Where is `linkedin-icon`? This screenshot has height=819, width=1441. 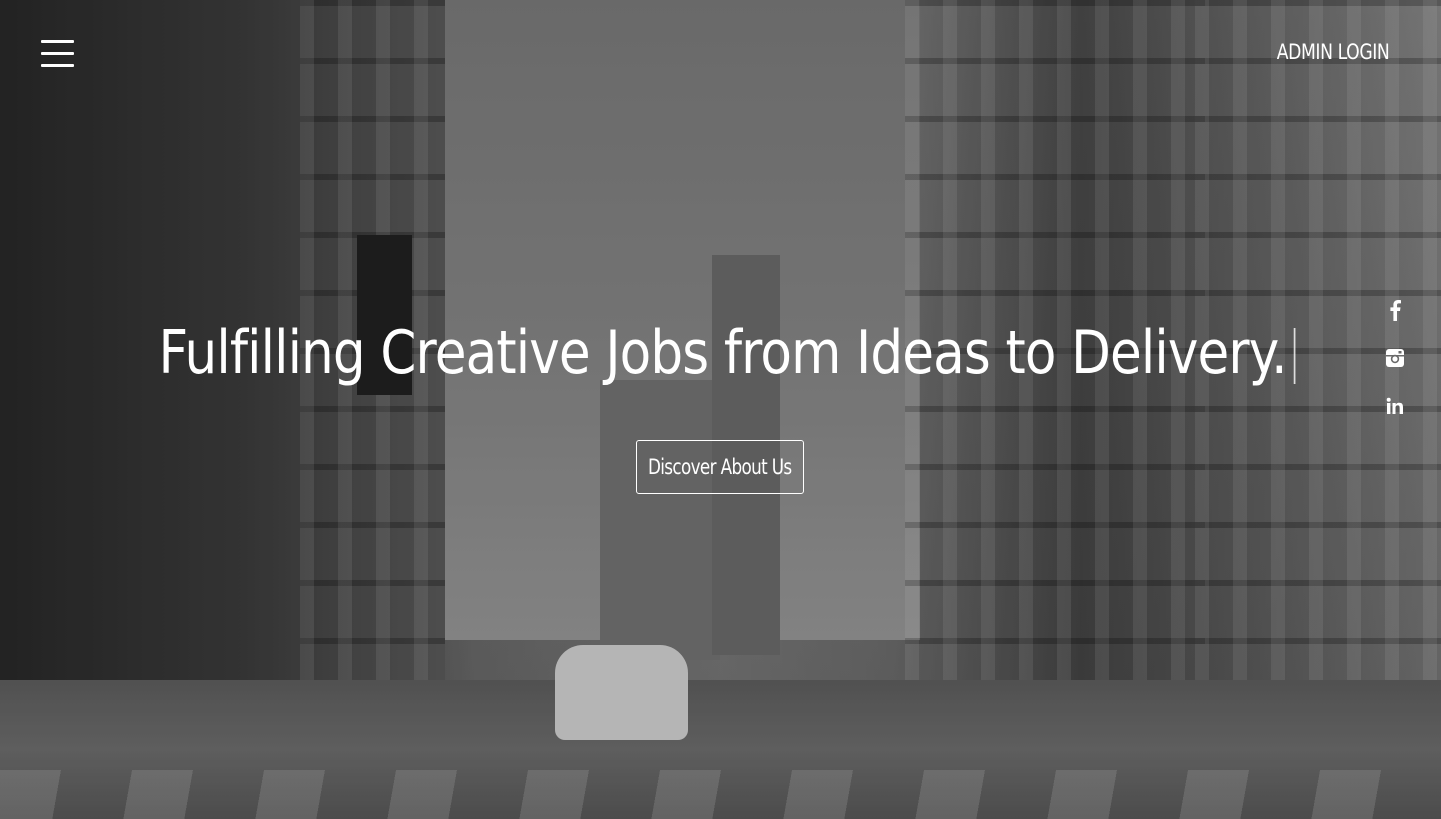 linkedin-icon is located at coordinates (1395, 406).